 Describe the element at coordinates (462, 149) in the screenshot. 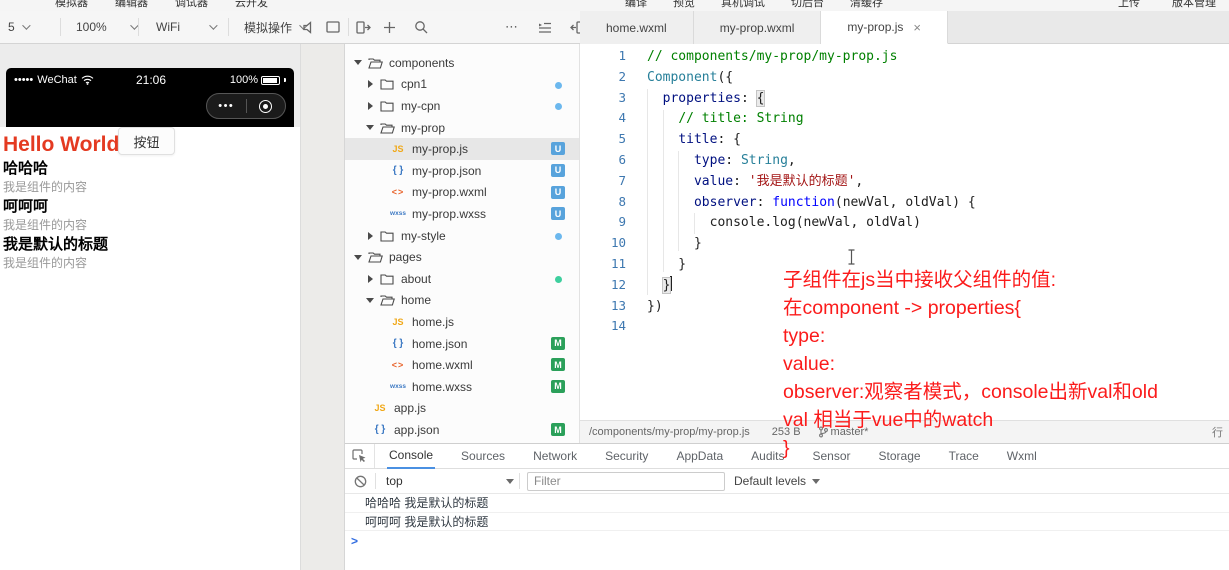

I see `tree-item-my-prop.js: JS my-prop.js U` at that location.